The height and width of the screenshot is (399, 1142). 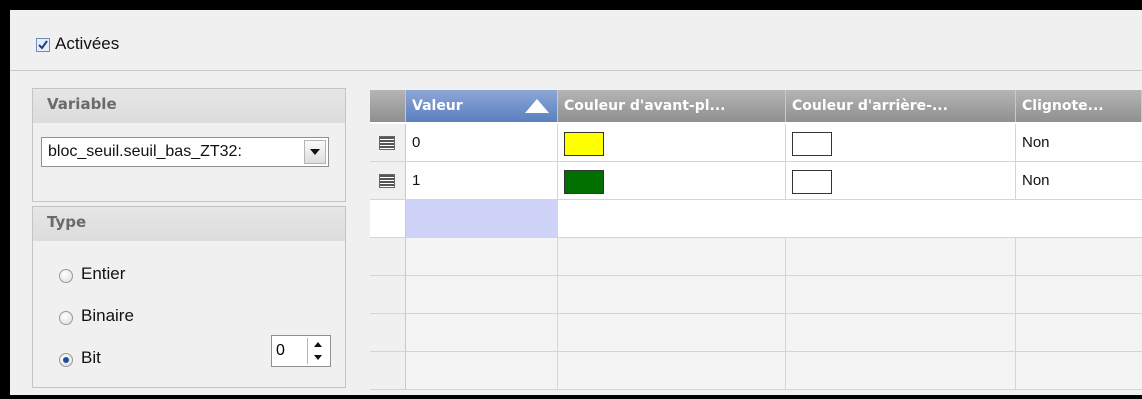 I want to click on radio-bit-label: Bit, so click(x=91, y=357).